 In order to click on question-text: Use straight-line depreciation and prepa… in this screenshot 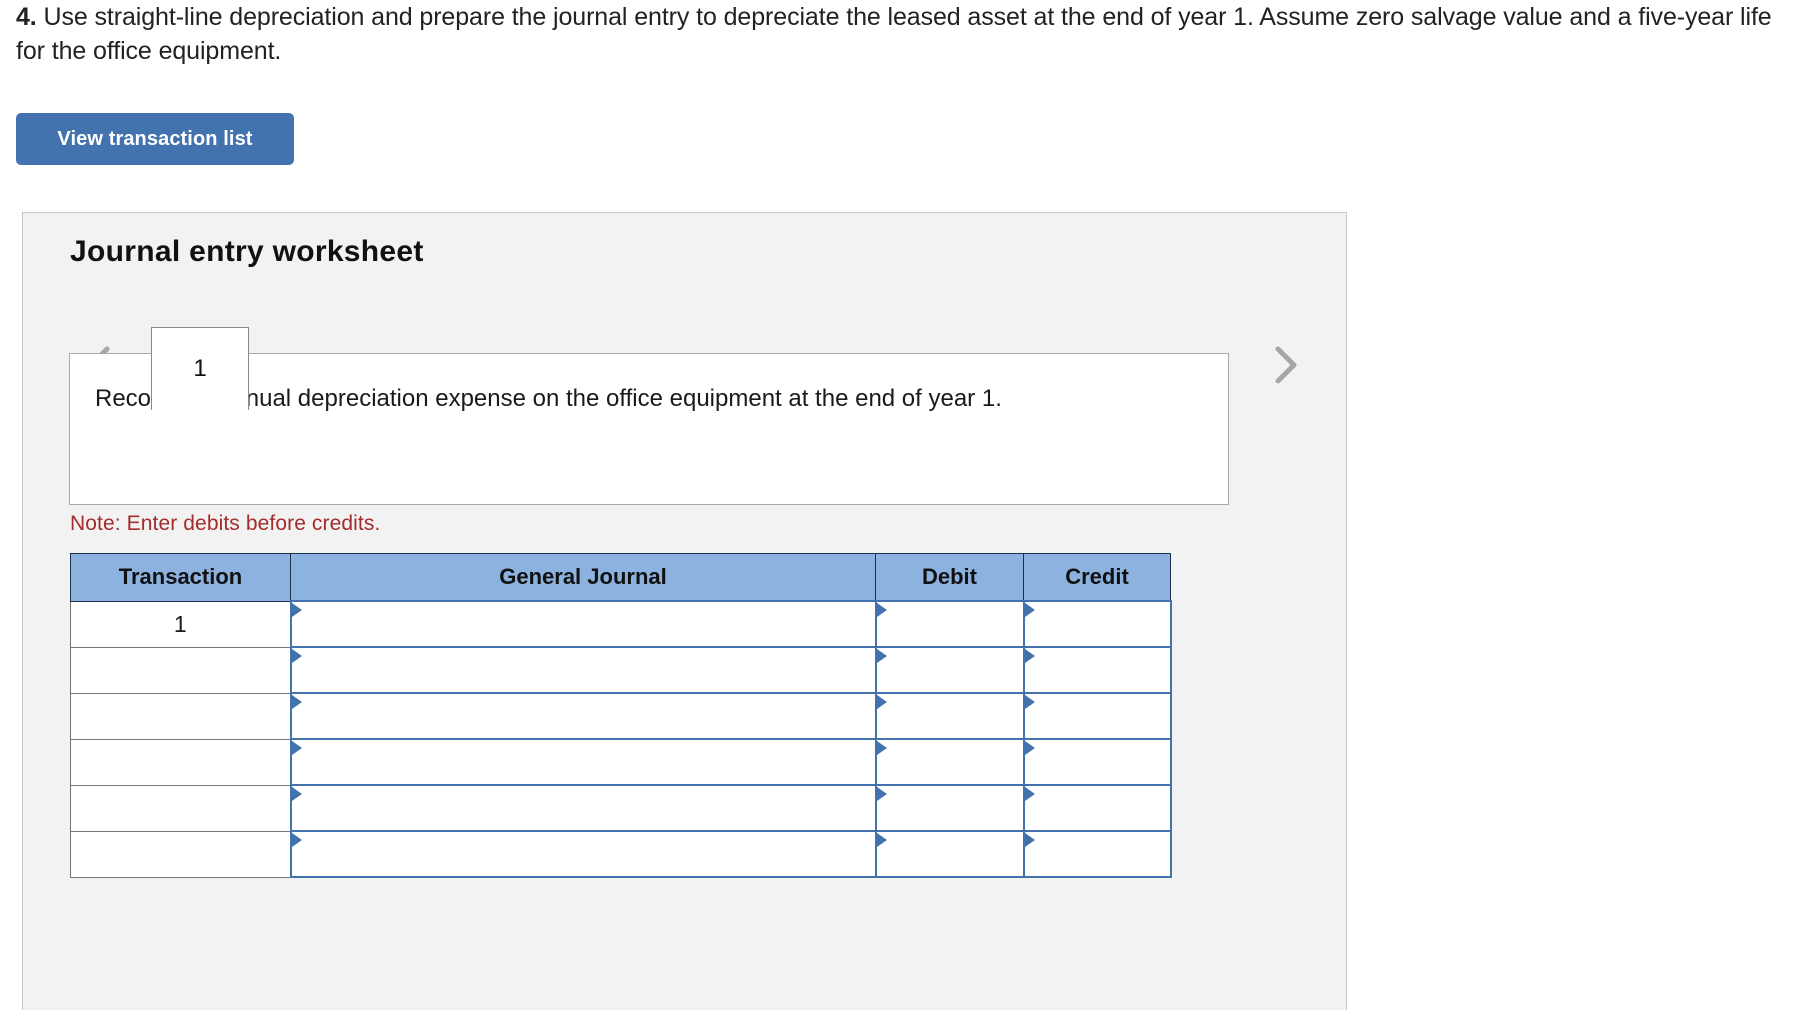, I will do `click(894, 34)`.